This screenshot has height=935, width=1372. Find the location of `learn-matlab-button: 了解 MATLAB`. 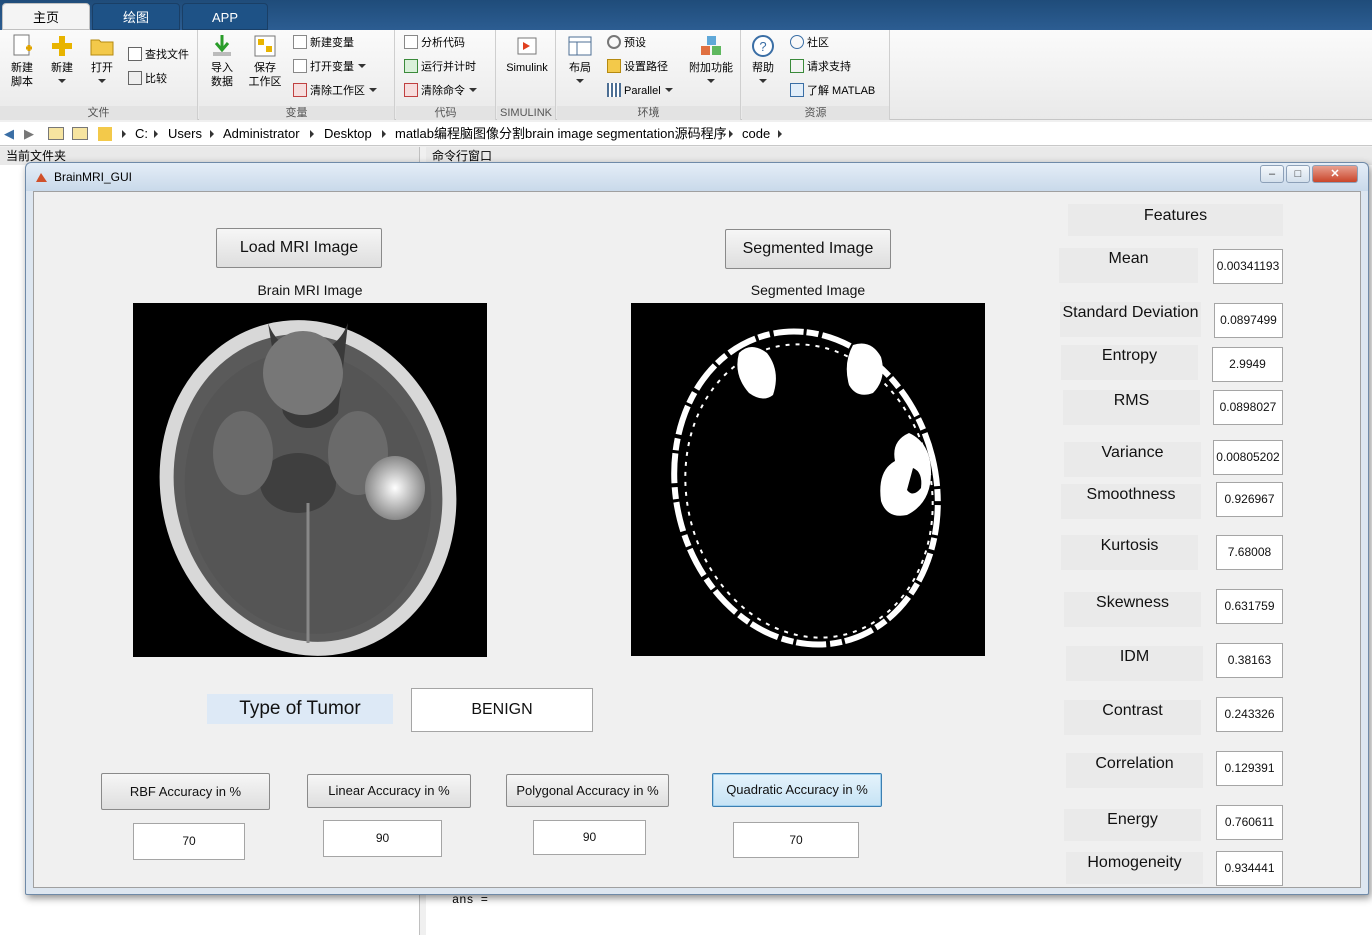

learn-matlab-button: 了解 MATLAB is located at coordinates (832, 91).